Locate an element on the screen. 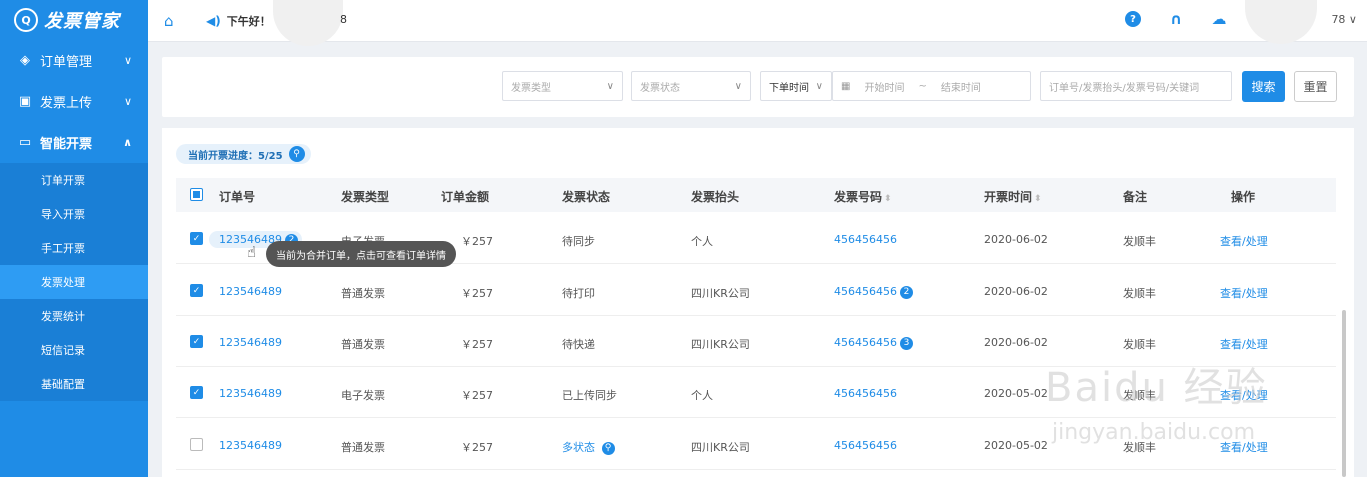 The height and width of the screenshot is (477, 1367). sidebar-group-invoice-upload: ▣ 发票上传 ∨ is located at coordinates (74, 101).